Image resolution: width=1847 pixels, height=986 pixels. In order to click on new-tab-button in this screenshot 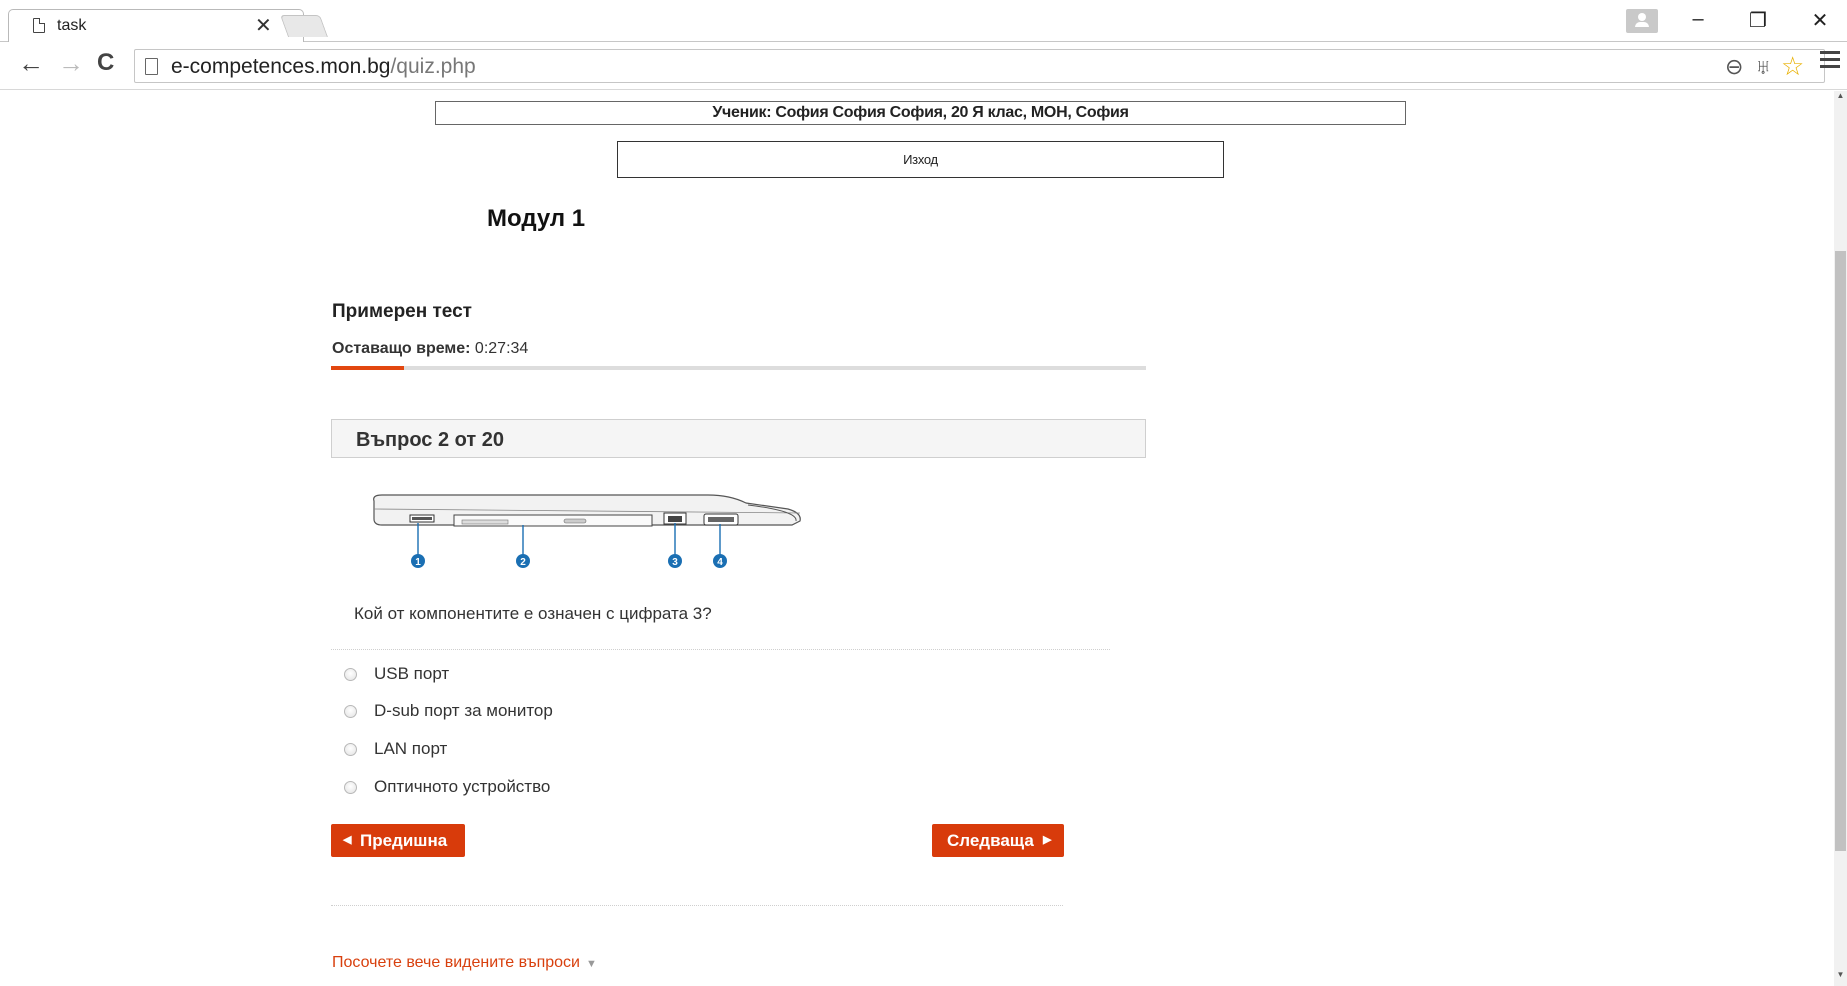, I will do `click(304, 26)`.